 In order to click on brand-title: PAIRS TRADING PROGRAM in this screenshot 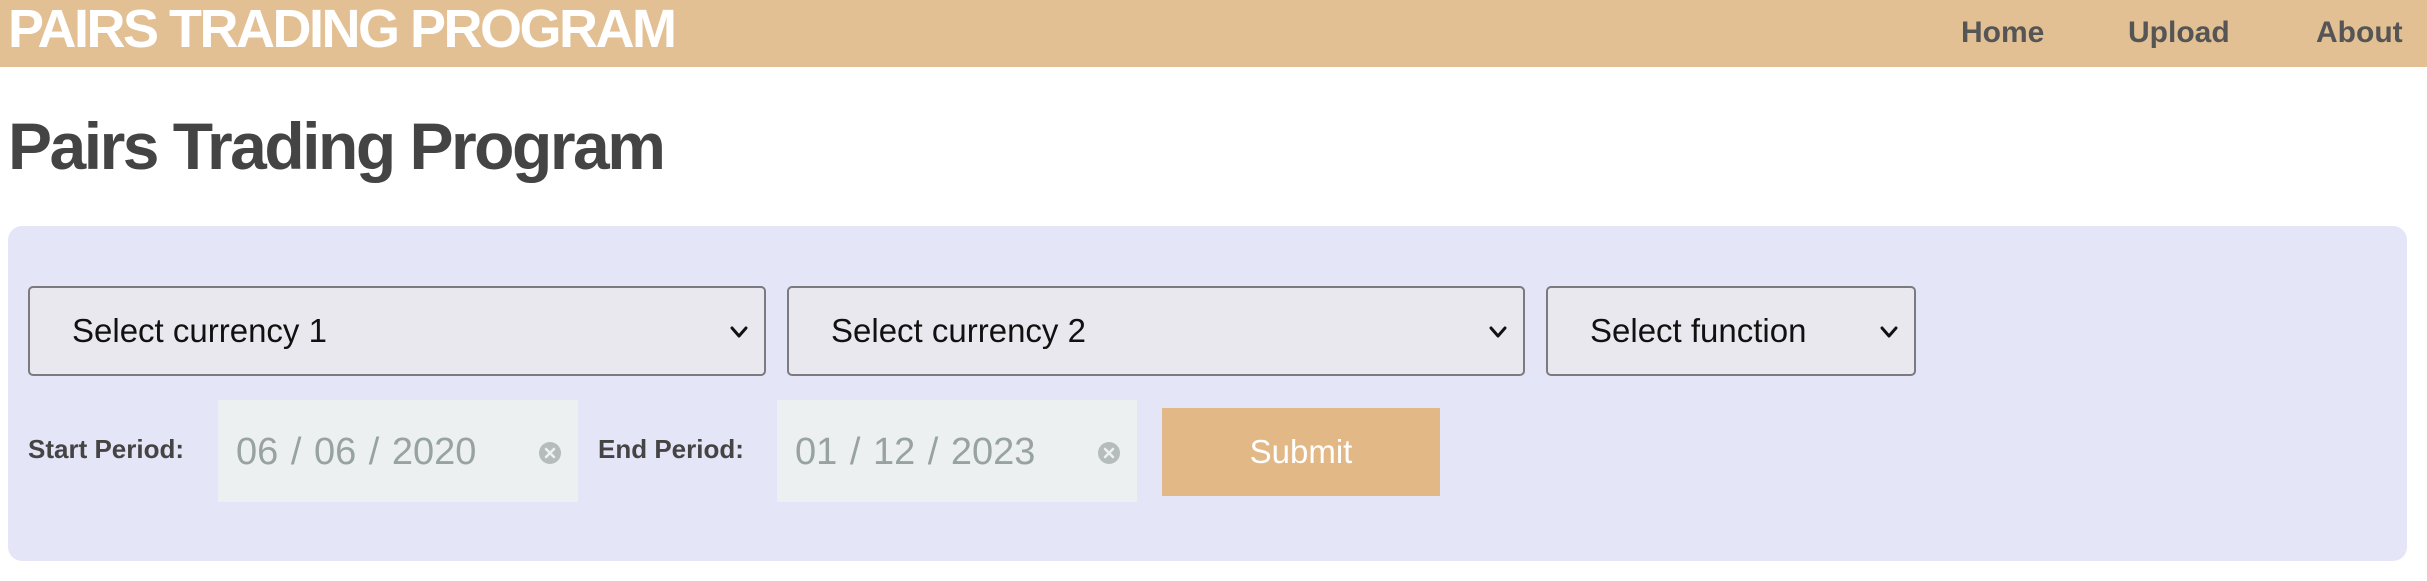, I will do `click(342, 29)`.